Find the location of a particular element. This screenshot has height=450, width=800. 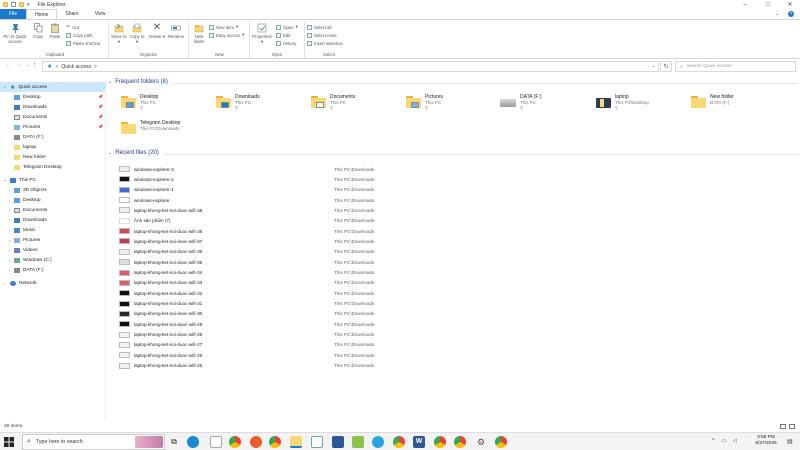

nav-pinned-item: Documents 📌 is located at coordinates (53, 117).